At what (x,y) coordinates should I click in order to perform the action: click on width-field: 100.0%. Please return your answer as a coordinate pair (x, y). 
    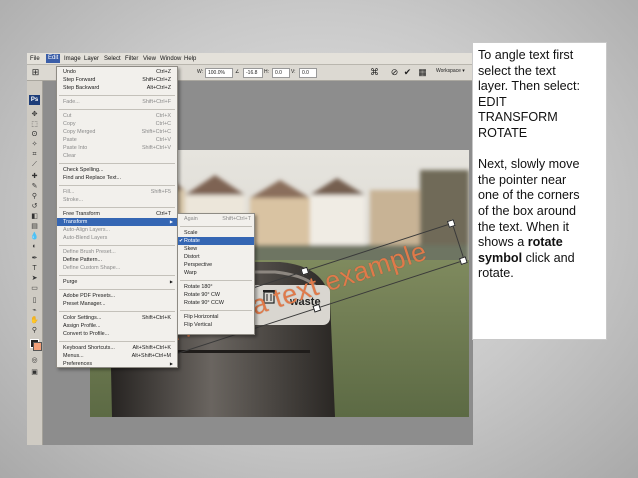
    Looking at the image, I should click on (219, 73).